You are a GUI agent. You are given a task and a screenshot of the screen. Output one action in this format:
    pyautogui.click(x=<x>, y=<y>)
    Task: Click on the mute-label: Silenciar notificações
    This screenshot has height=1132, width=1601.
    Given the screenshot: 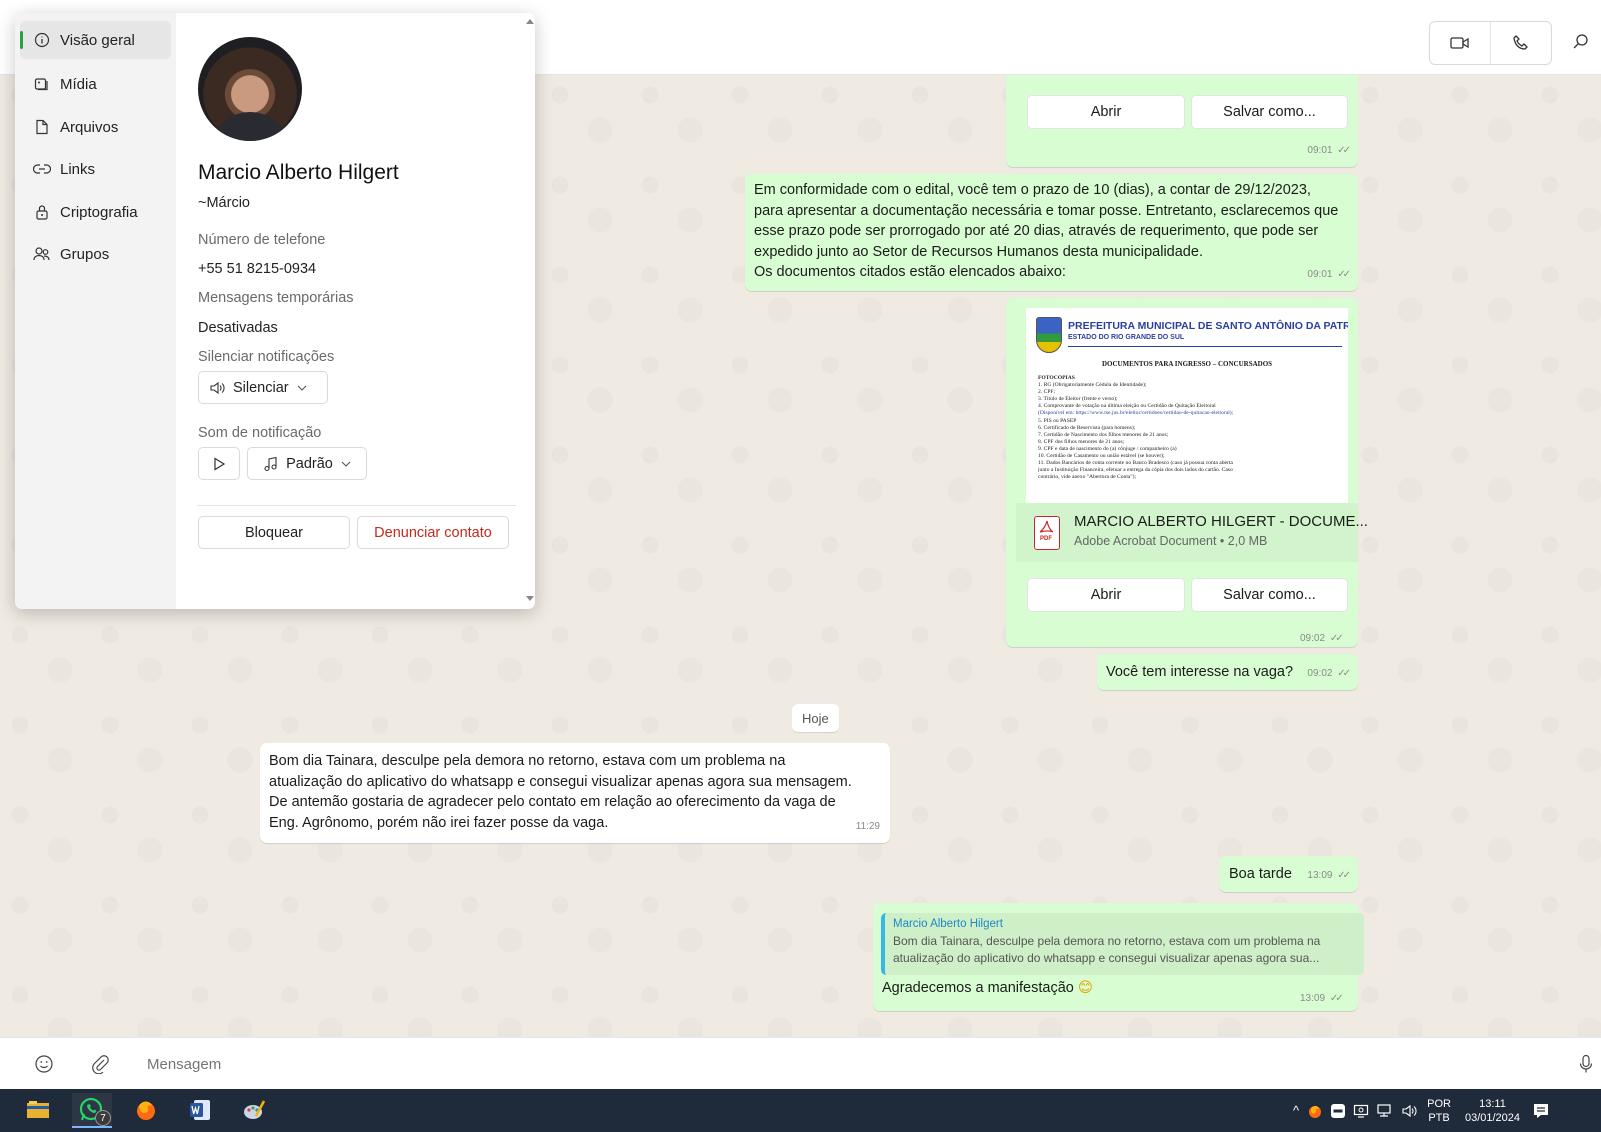 What is the action you would take?
    pyautogui.click(x=266, y=357)
    